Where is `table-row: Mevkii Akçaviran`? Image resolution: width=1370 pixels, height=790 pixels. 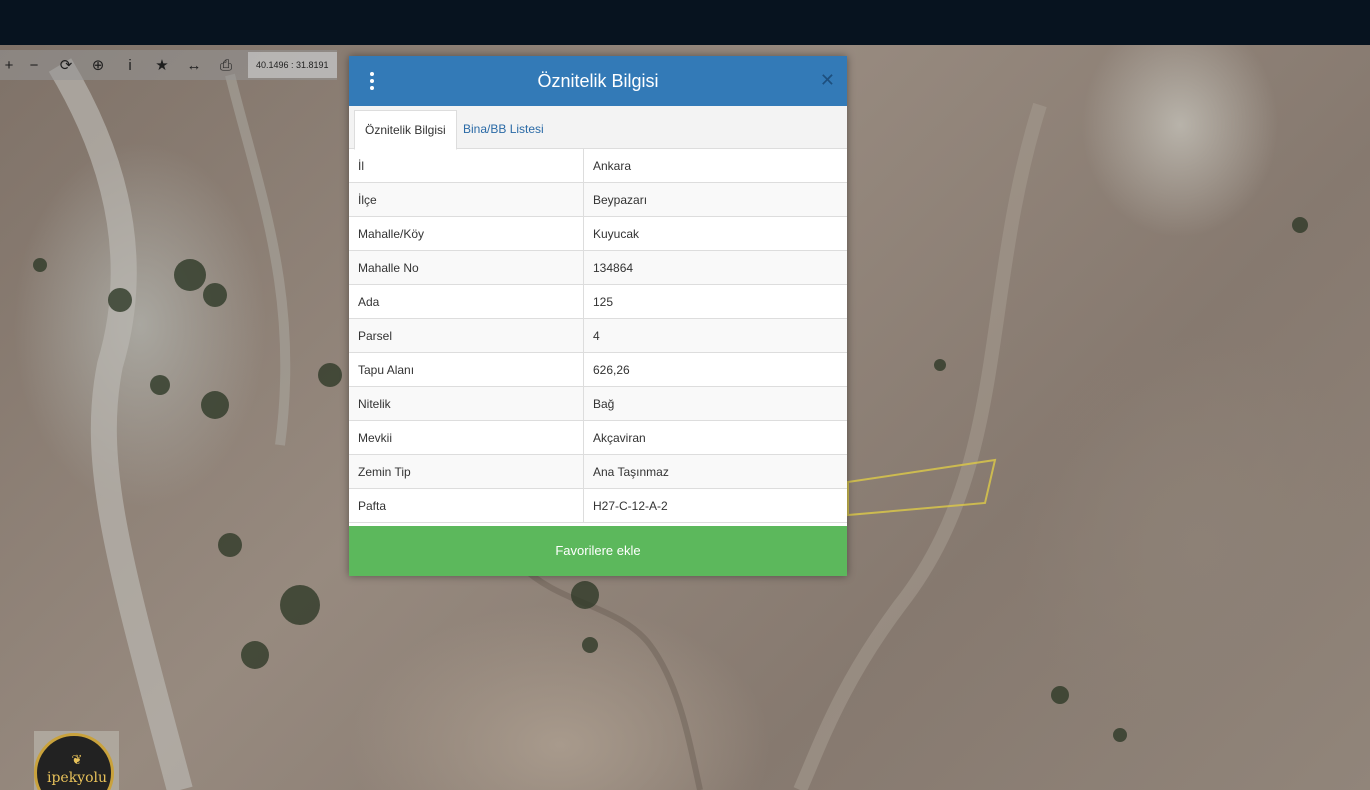 table-row: Mevkii Akçaviran is located at coordinates (598, 437).